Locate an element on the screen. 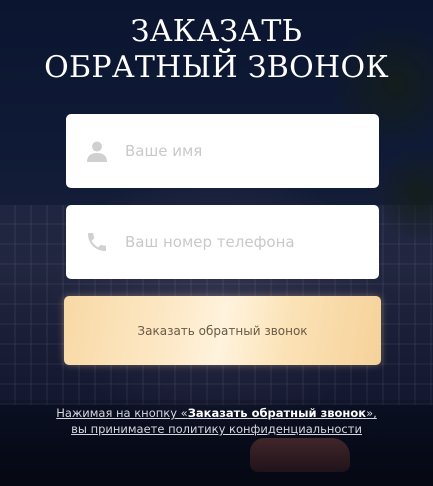 This screenshot has height=486, width=433. policy-button-ref: Заказать обратный звонок is located at coordinates (277, 413).